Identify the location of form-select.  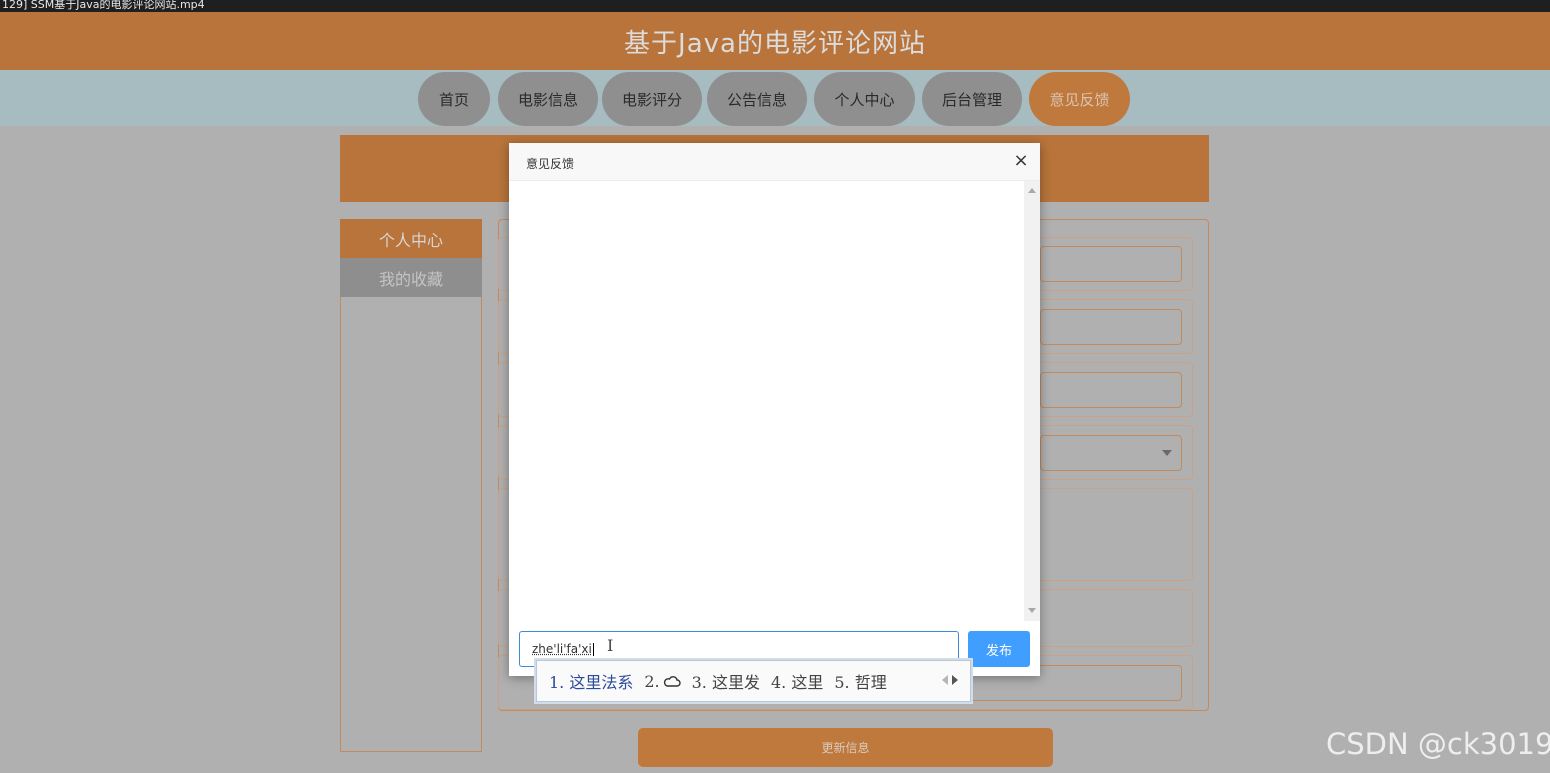
(1111, 453).